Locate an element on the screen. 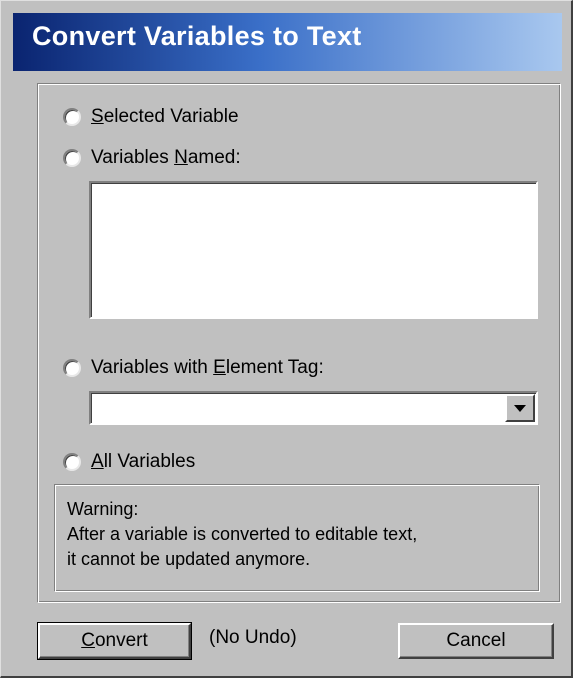 Image resolution: width=573 pixels, height=678 pixels. convert-button: Convert is located at coordinates (114, 641).